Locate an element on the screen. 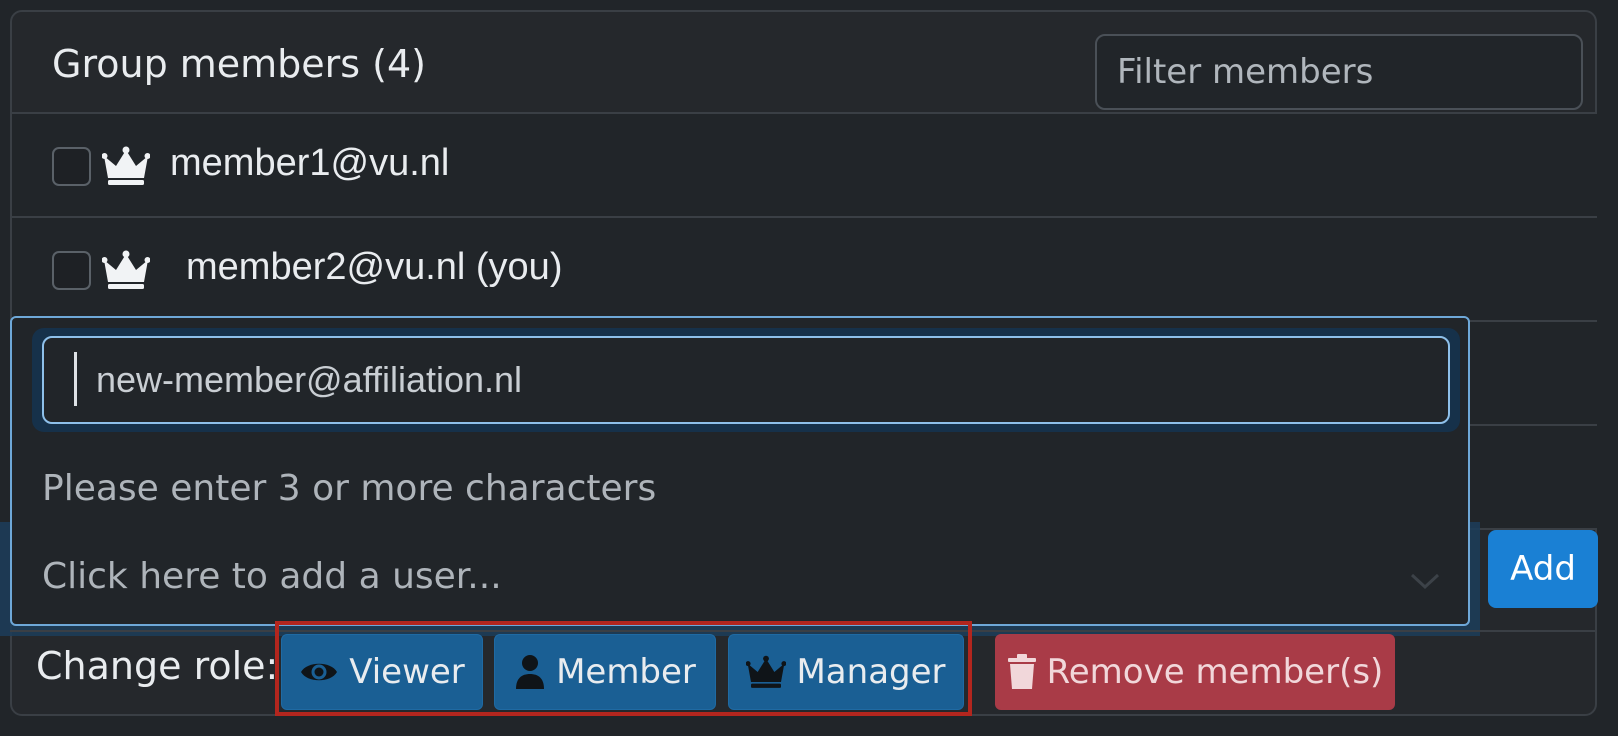 This screenshot has height=736, width=1618. remove-members-button: Remove member(s) is located at coordinates (1195, 672).